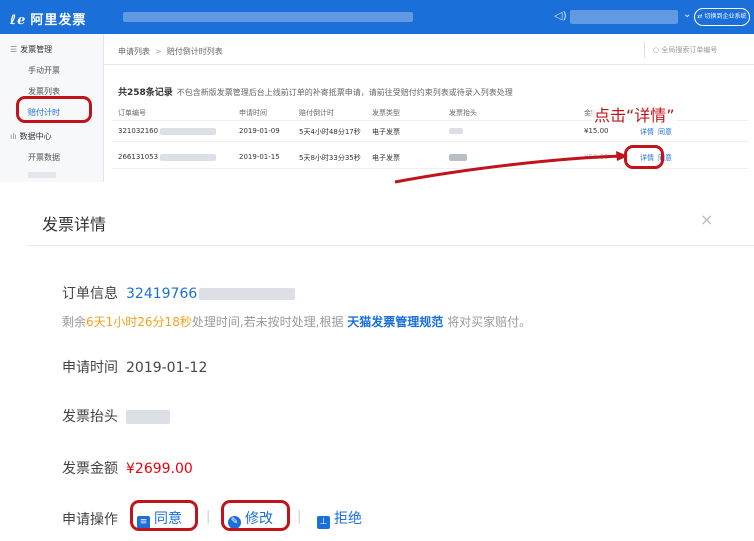  I want to click on amount-label: 发票金额, so click(90, 469).